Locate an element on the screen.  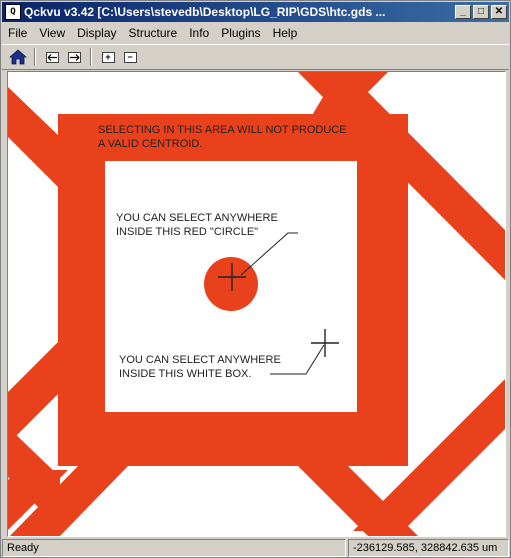
home-button is located at coordinates (18, 57).